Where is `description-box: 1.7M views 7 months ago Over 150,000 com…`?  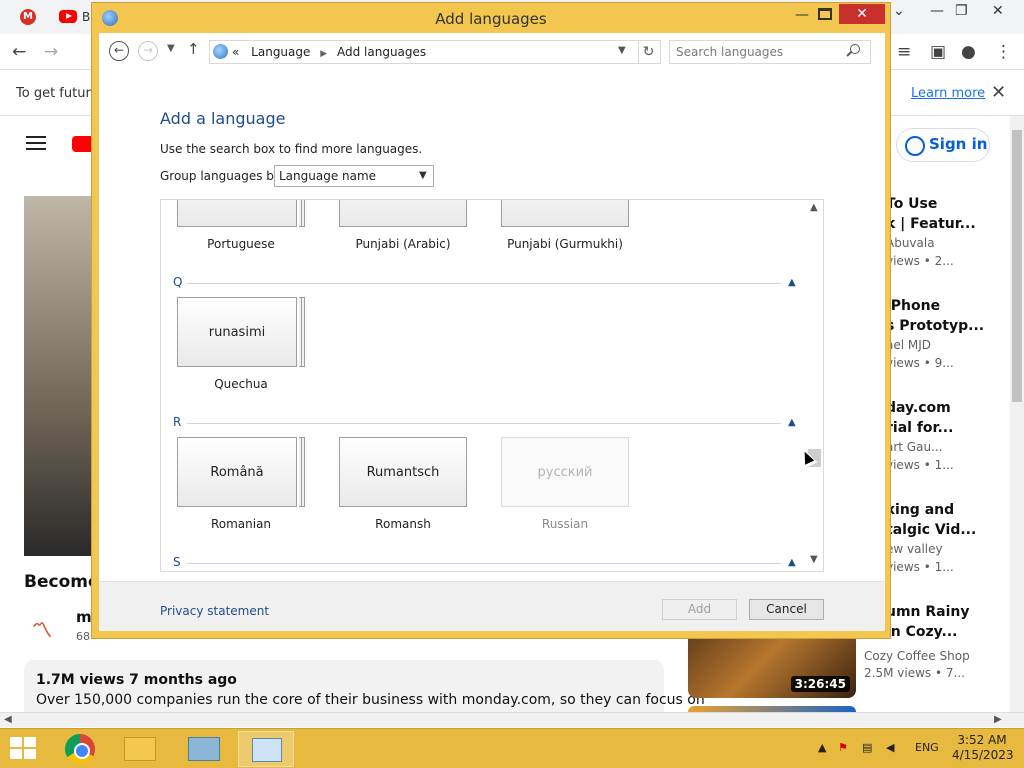
description-box: 1.7M views 7 months ago Over 150,000 com… is located at coordinates (364, 690).